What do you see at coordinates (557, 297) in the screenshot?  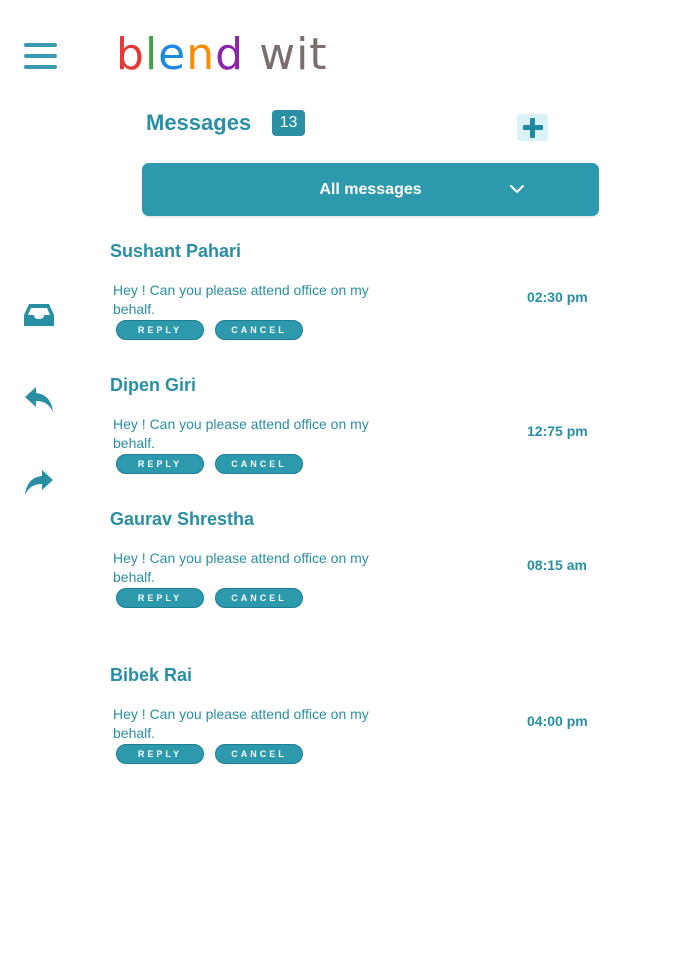 I see `message-time: 02:30 pm` at bounding box center [557, 297].